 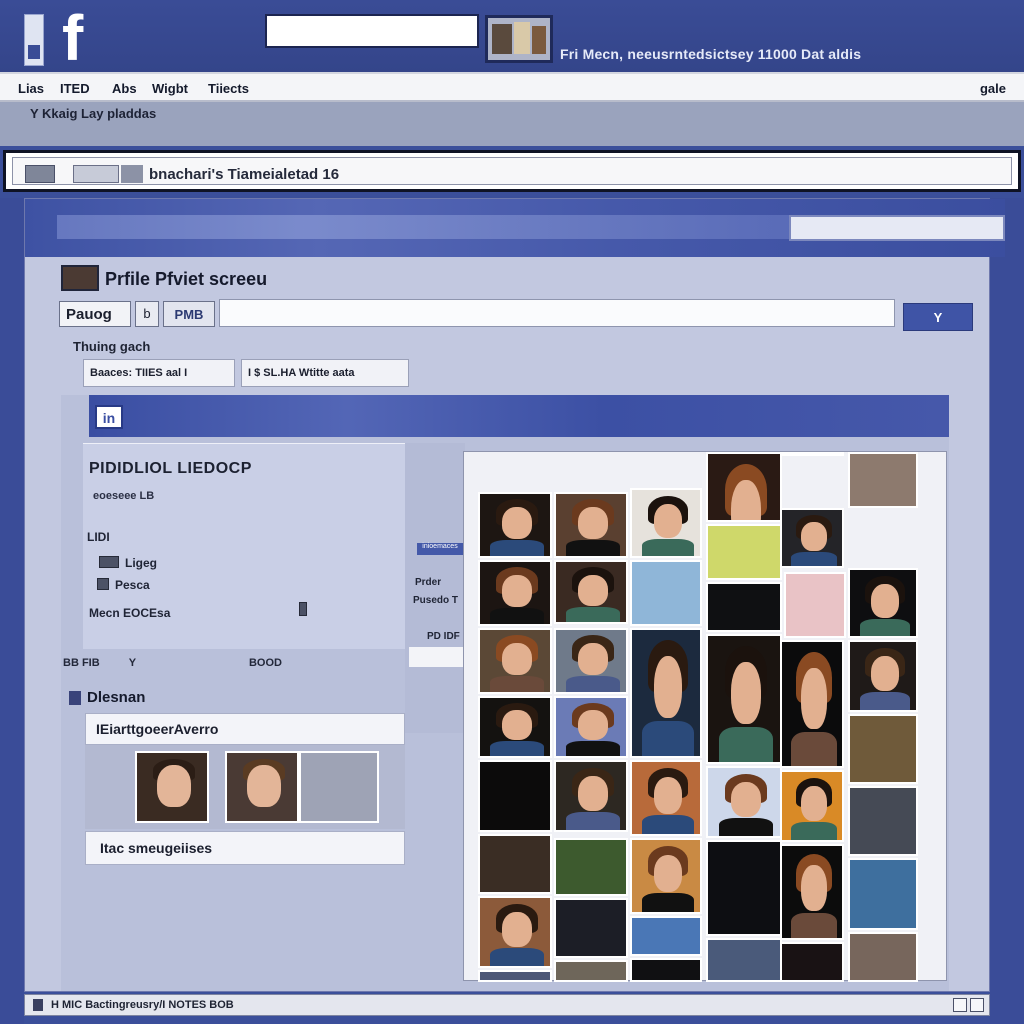 What do you see at coordinates (109, 417) in the screenshot?
I see `panel-logo-icon: in` at bounding box center [109, 417].